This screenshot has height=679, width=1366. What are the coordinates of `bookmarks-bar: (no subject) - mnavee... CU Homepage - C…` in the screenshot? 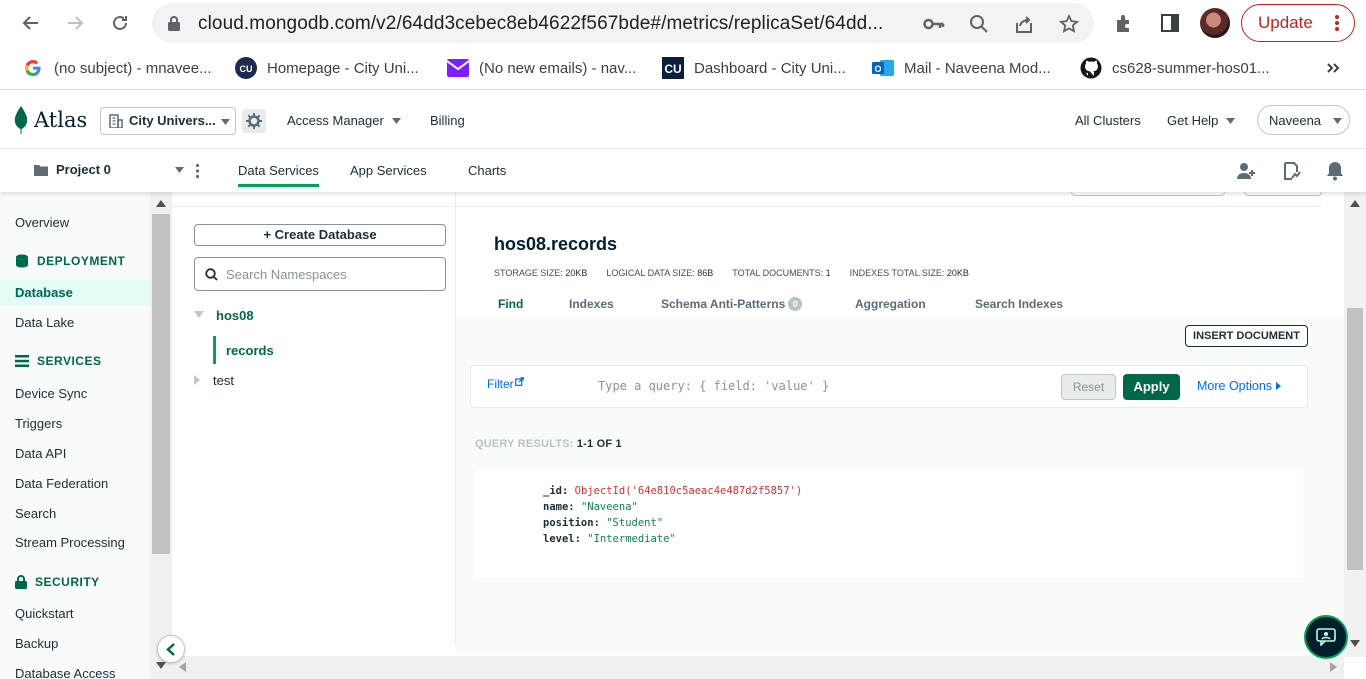 It's located at (683, 68).